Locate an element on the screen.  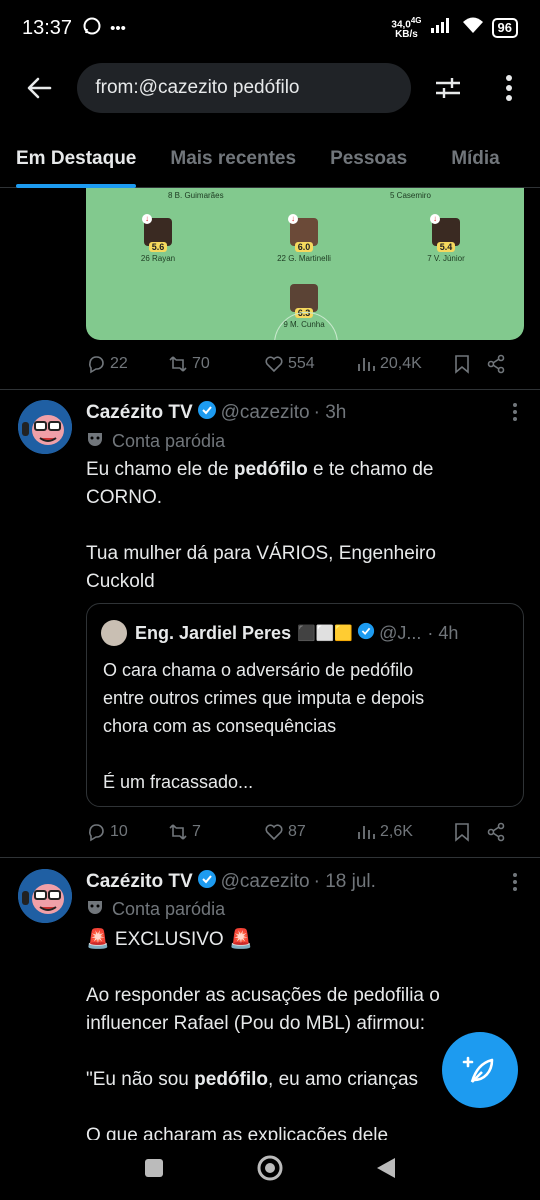
tweet-actions: 10 7 87 2,6K is located at coordinates (301, 832).